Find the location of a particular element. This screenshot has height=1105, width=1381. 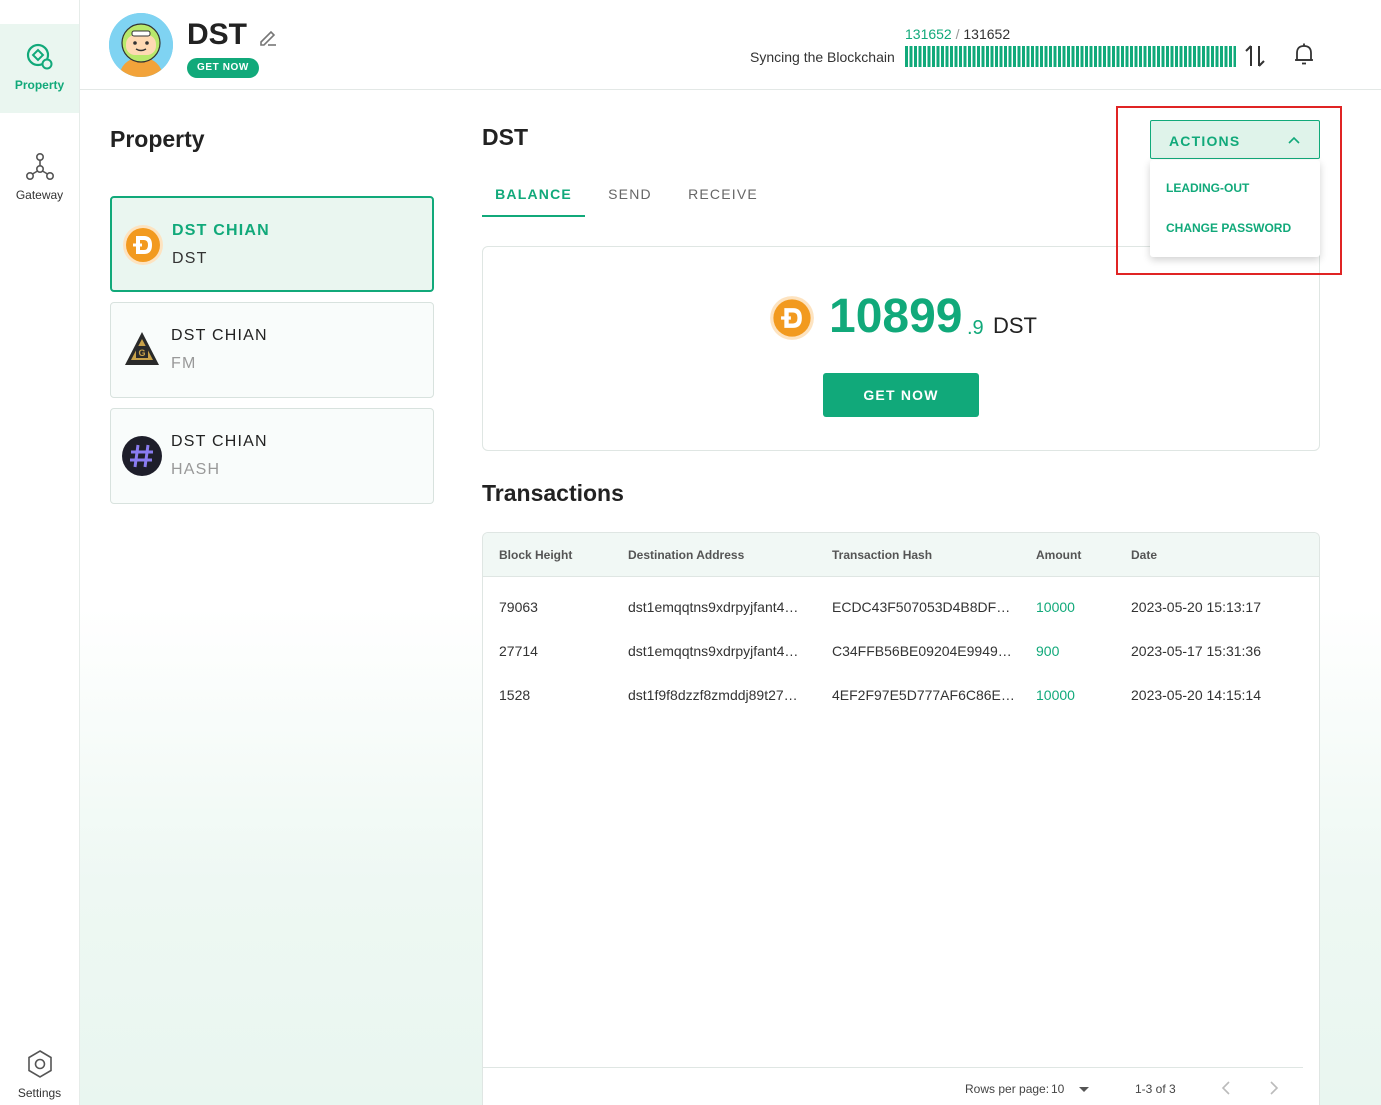

asset-card-dst: DST CHIAN DST is located at coordinates (272, 244).